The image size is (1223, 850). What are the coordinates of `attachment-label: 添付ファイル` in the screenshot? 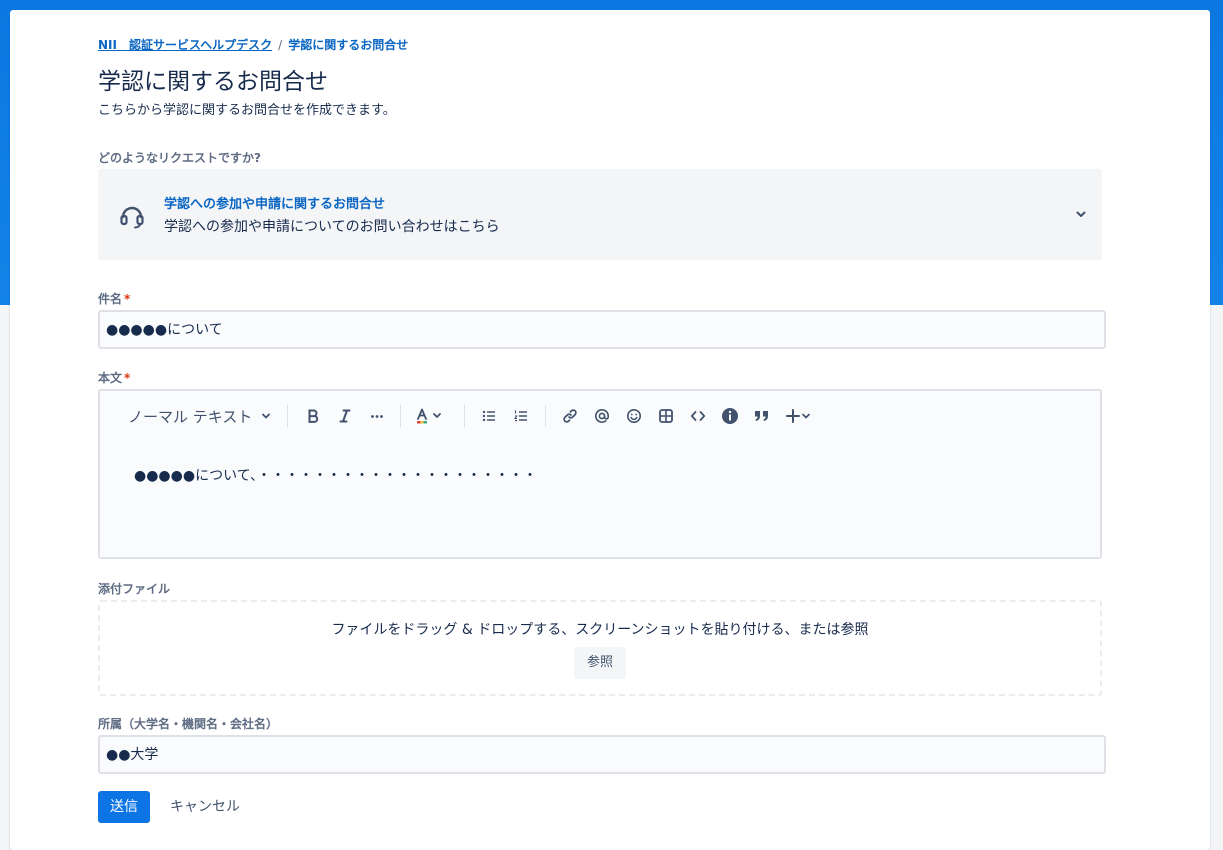 It's located at (134, 589).